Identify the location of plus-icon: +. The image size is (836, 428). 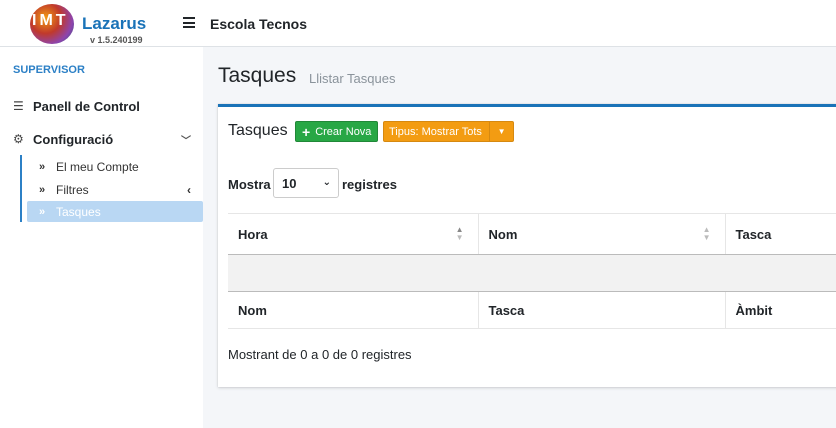
(306, 131).